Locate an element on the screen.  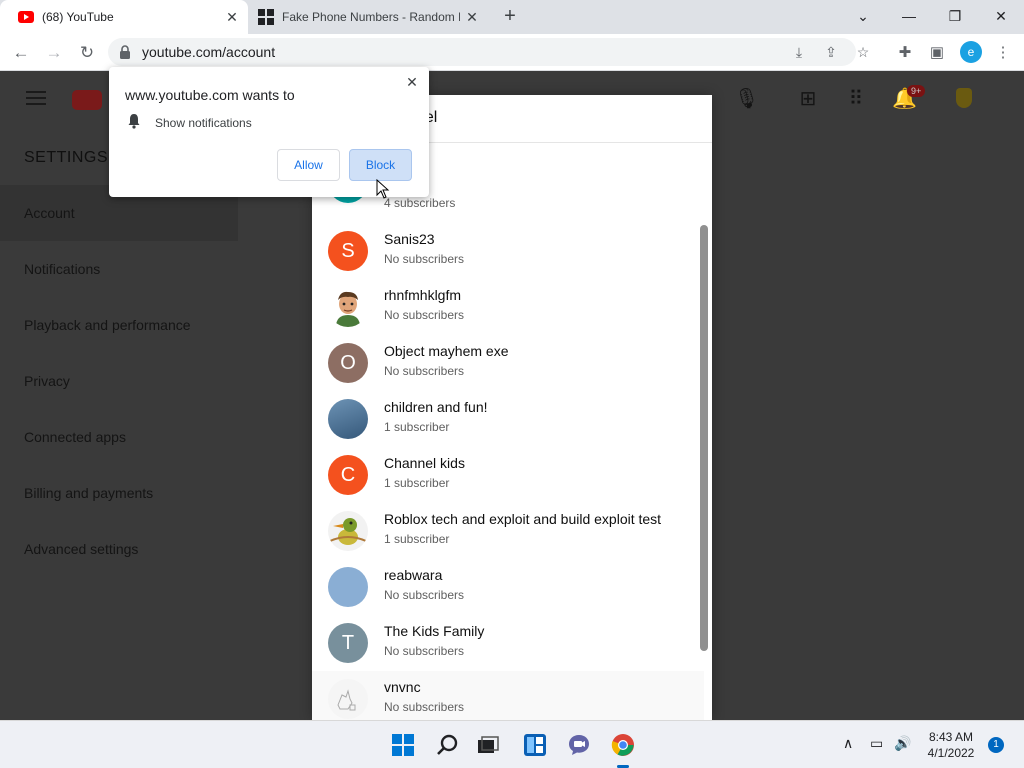
youtube-logo is located at coordinates (87, 100).